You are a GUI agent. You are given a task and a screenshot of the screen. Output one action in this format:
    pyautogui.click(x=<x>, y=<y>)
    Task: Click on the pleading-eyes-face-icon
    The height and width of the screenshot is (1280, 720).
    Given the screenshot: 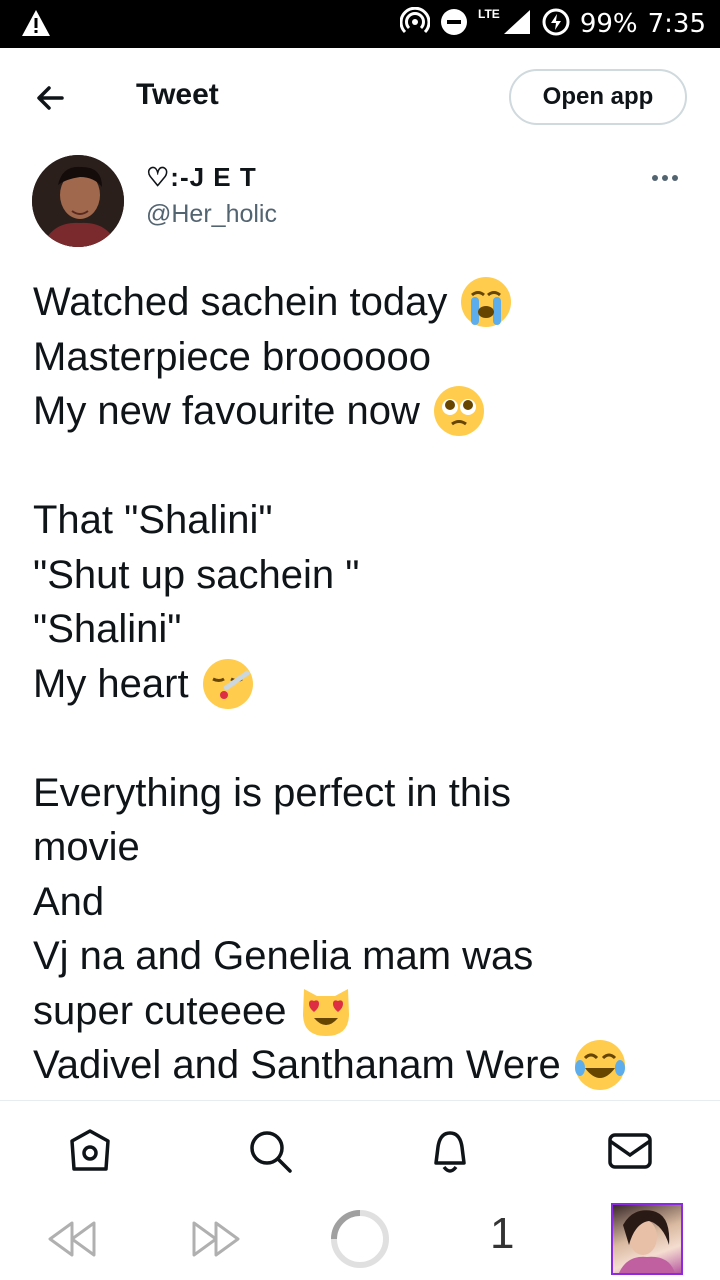 What is the action you would take?
    pyautogui.click(x=459, y=411)
    